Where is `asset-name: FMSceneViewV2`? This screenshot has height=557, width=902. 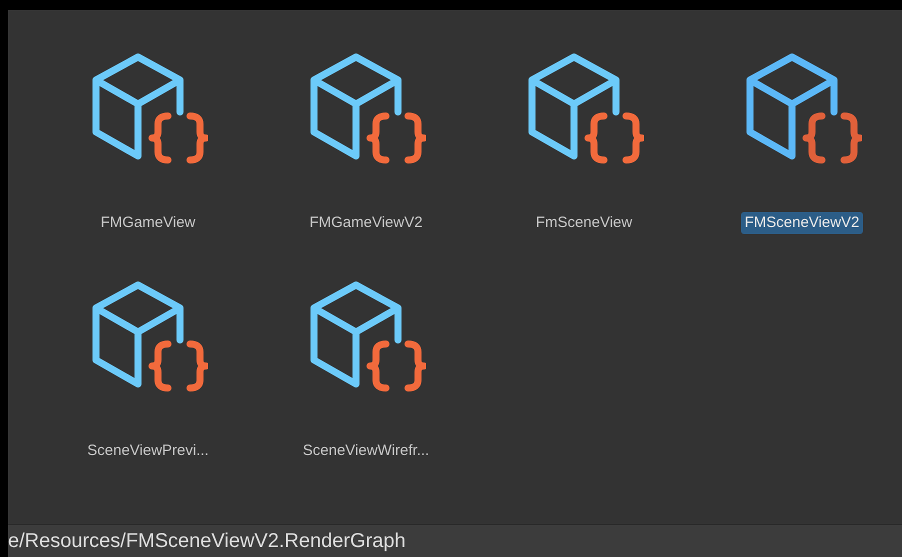 asset-name: FMSceneViewV2 is located at coordinates (802, 223).